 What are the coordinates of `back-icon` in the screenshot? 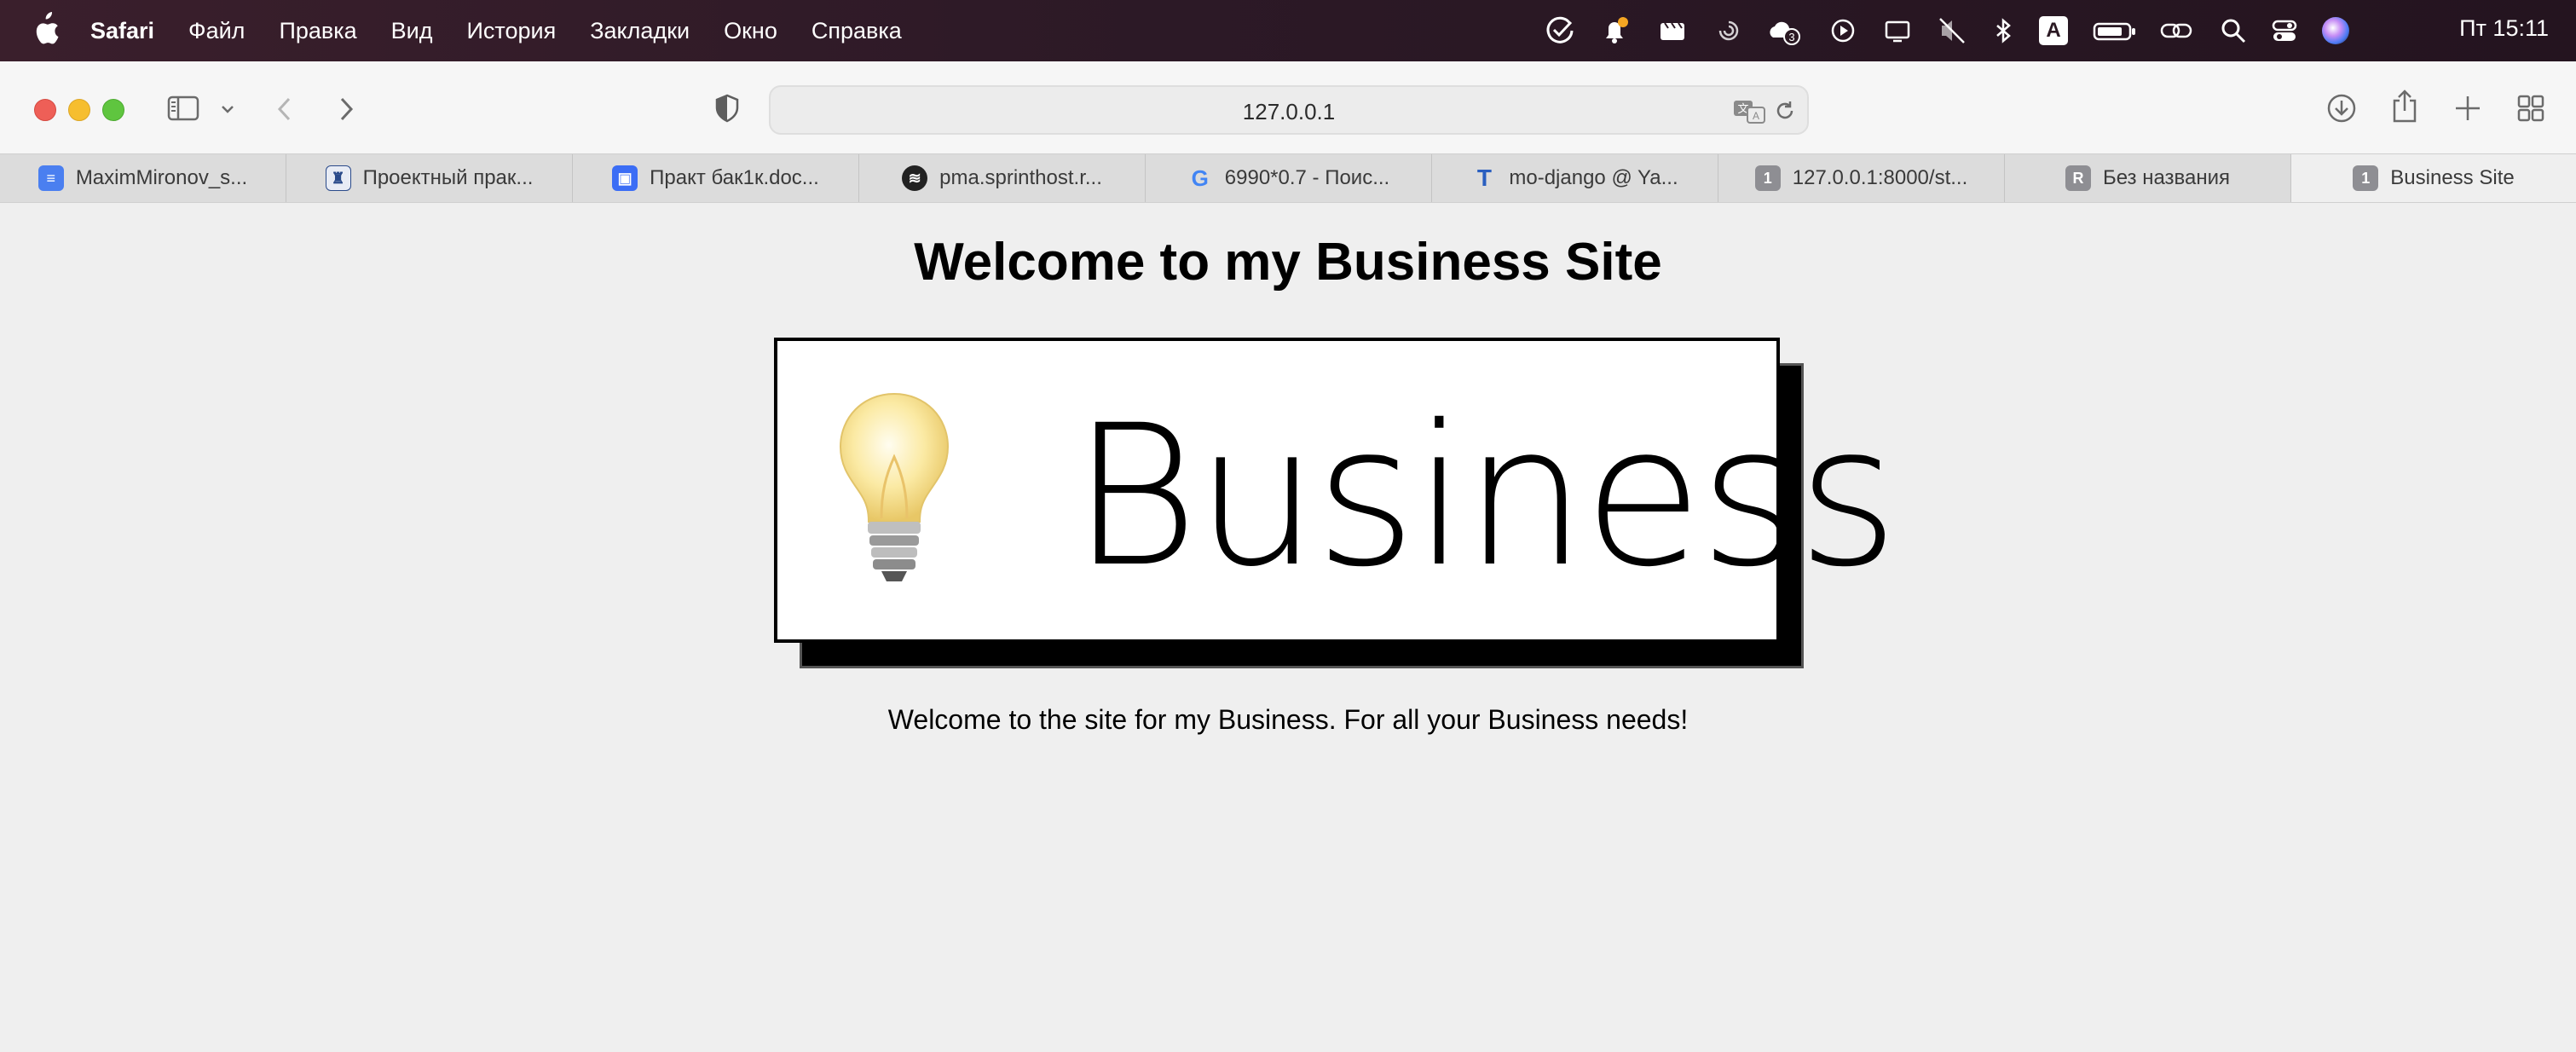 It's located at (284, 109).